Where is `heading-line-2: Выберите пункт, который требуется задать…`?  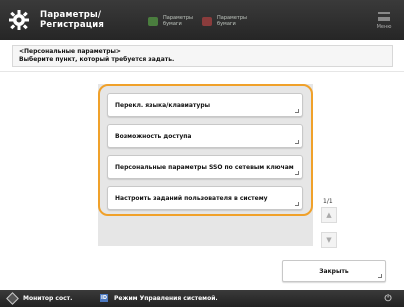 heading-line-2: Выберите пункт, который требуется задать… is located at coordinates (97, 59).